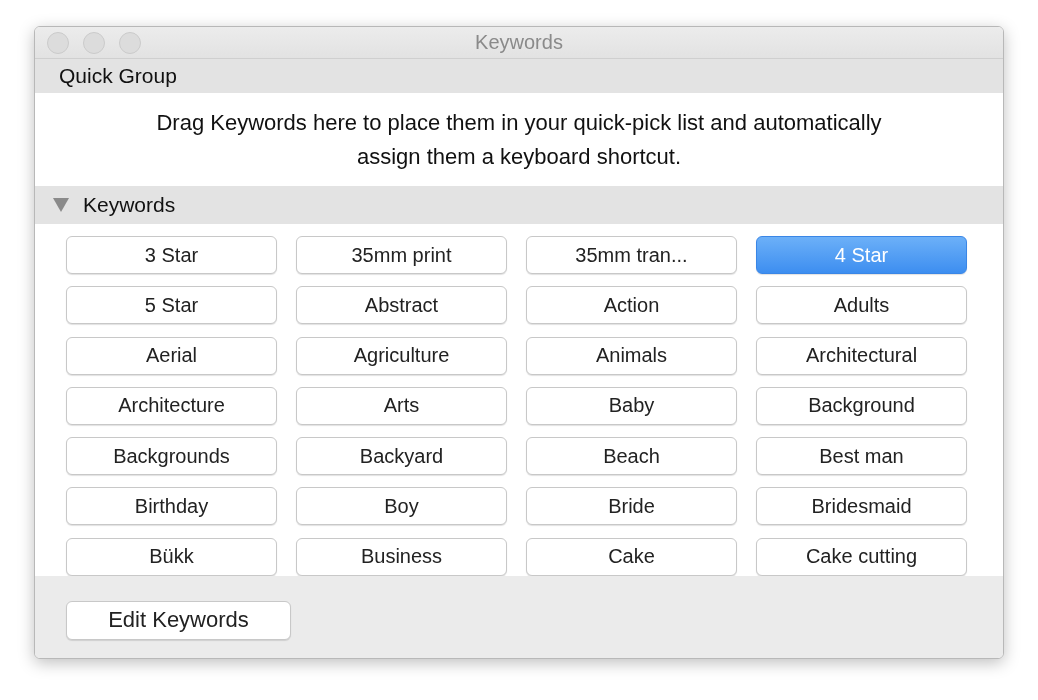 This screenshot has width=1038, height=700. Describe the element at coordinates (171, 355) in the screenshot. I see `keyword-button: Aerial` at that location.